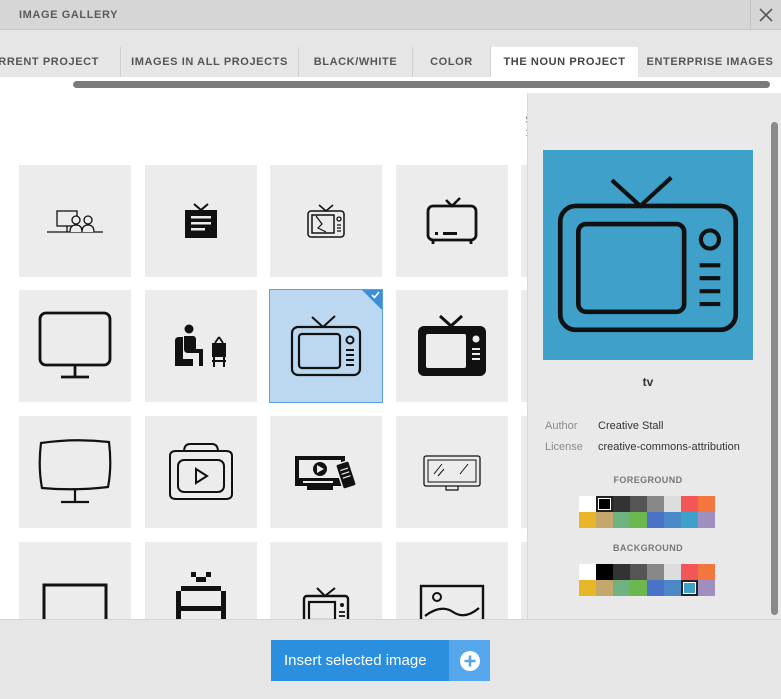 The image size is (781, 699). I want to click on dialog-header: IMAGE GALLERY, so click(390, 15).